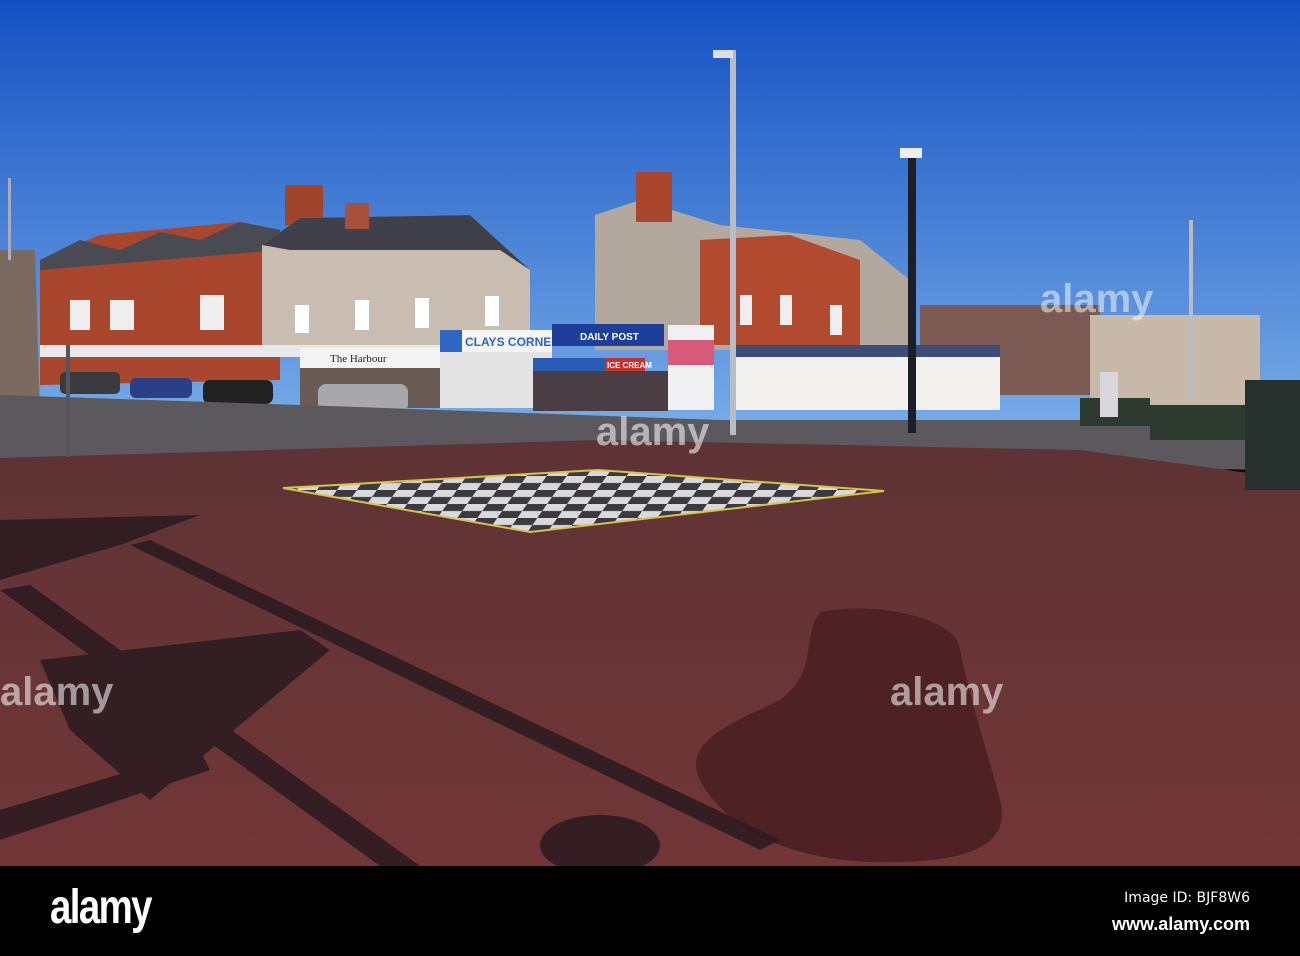 The image size is (1300, 956). Describe the element at coordinates (609, 337) in the screenshot. I see `sign-daily-post: DAILY POST` at that location.